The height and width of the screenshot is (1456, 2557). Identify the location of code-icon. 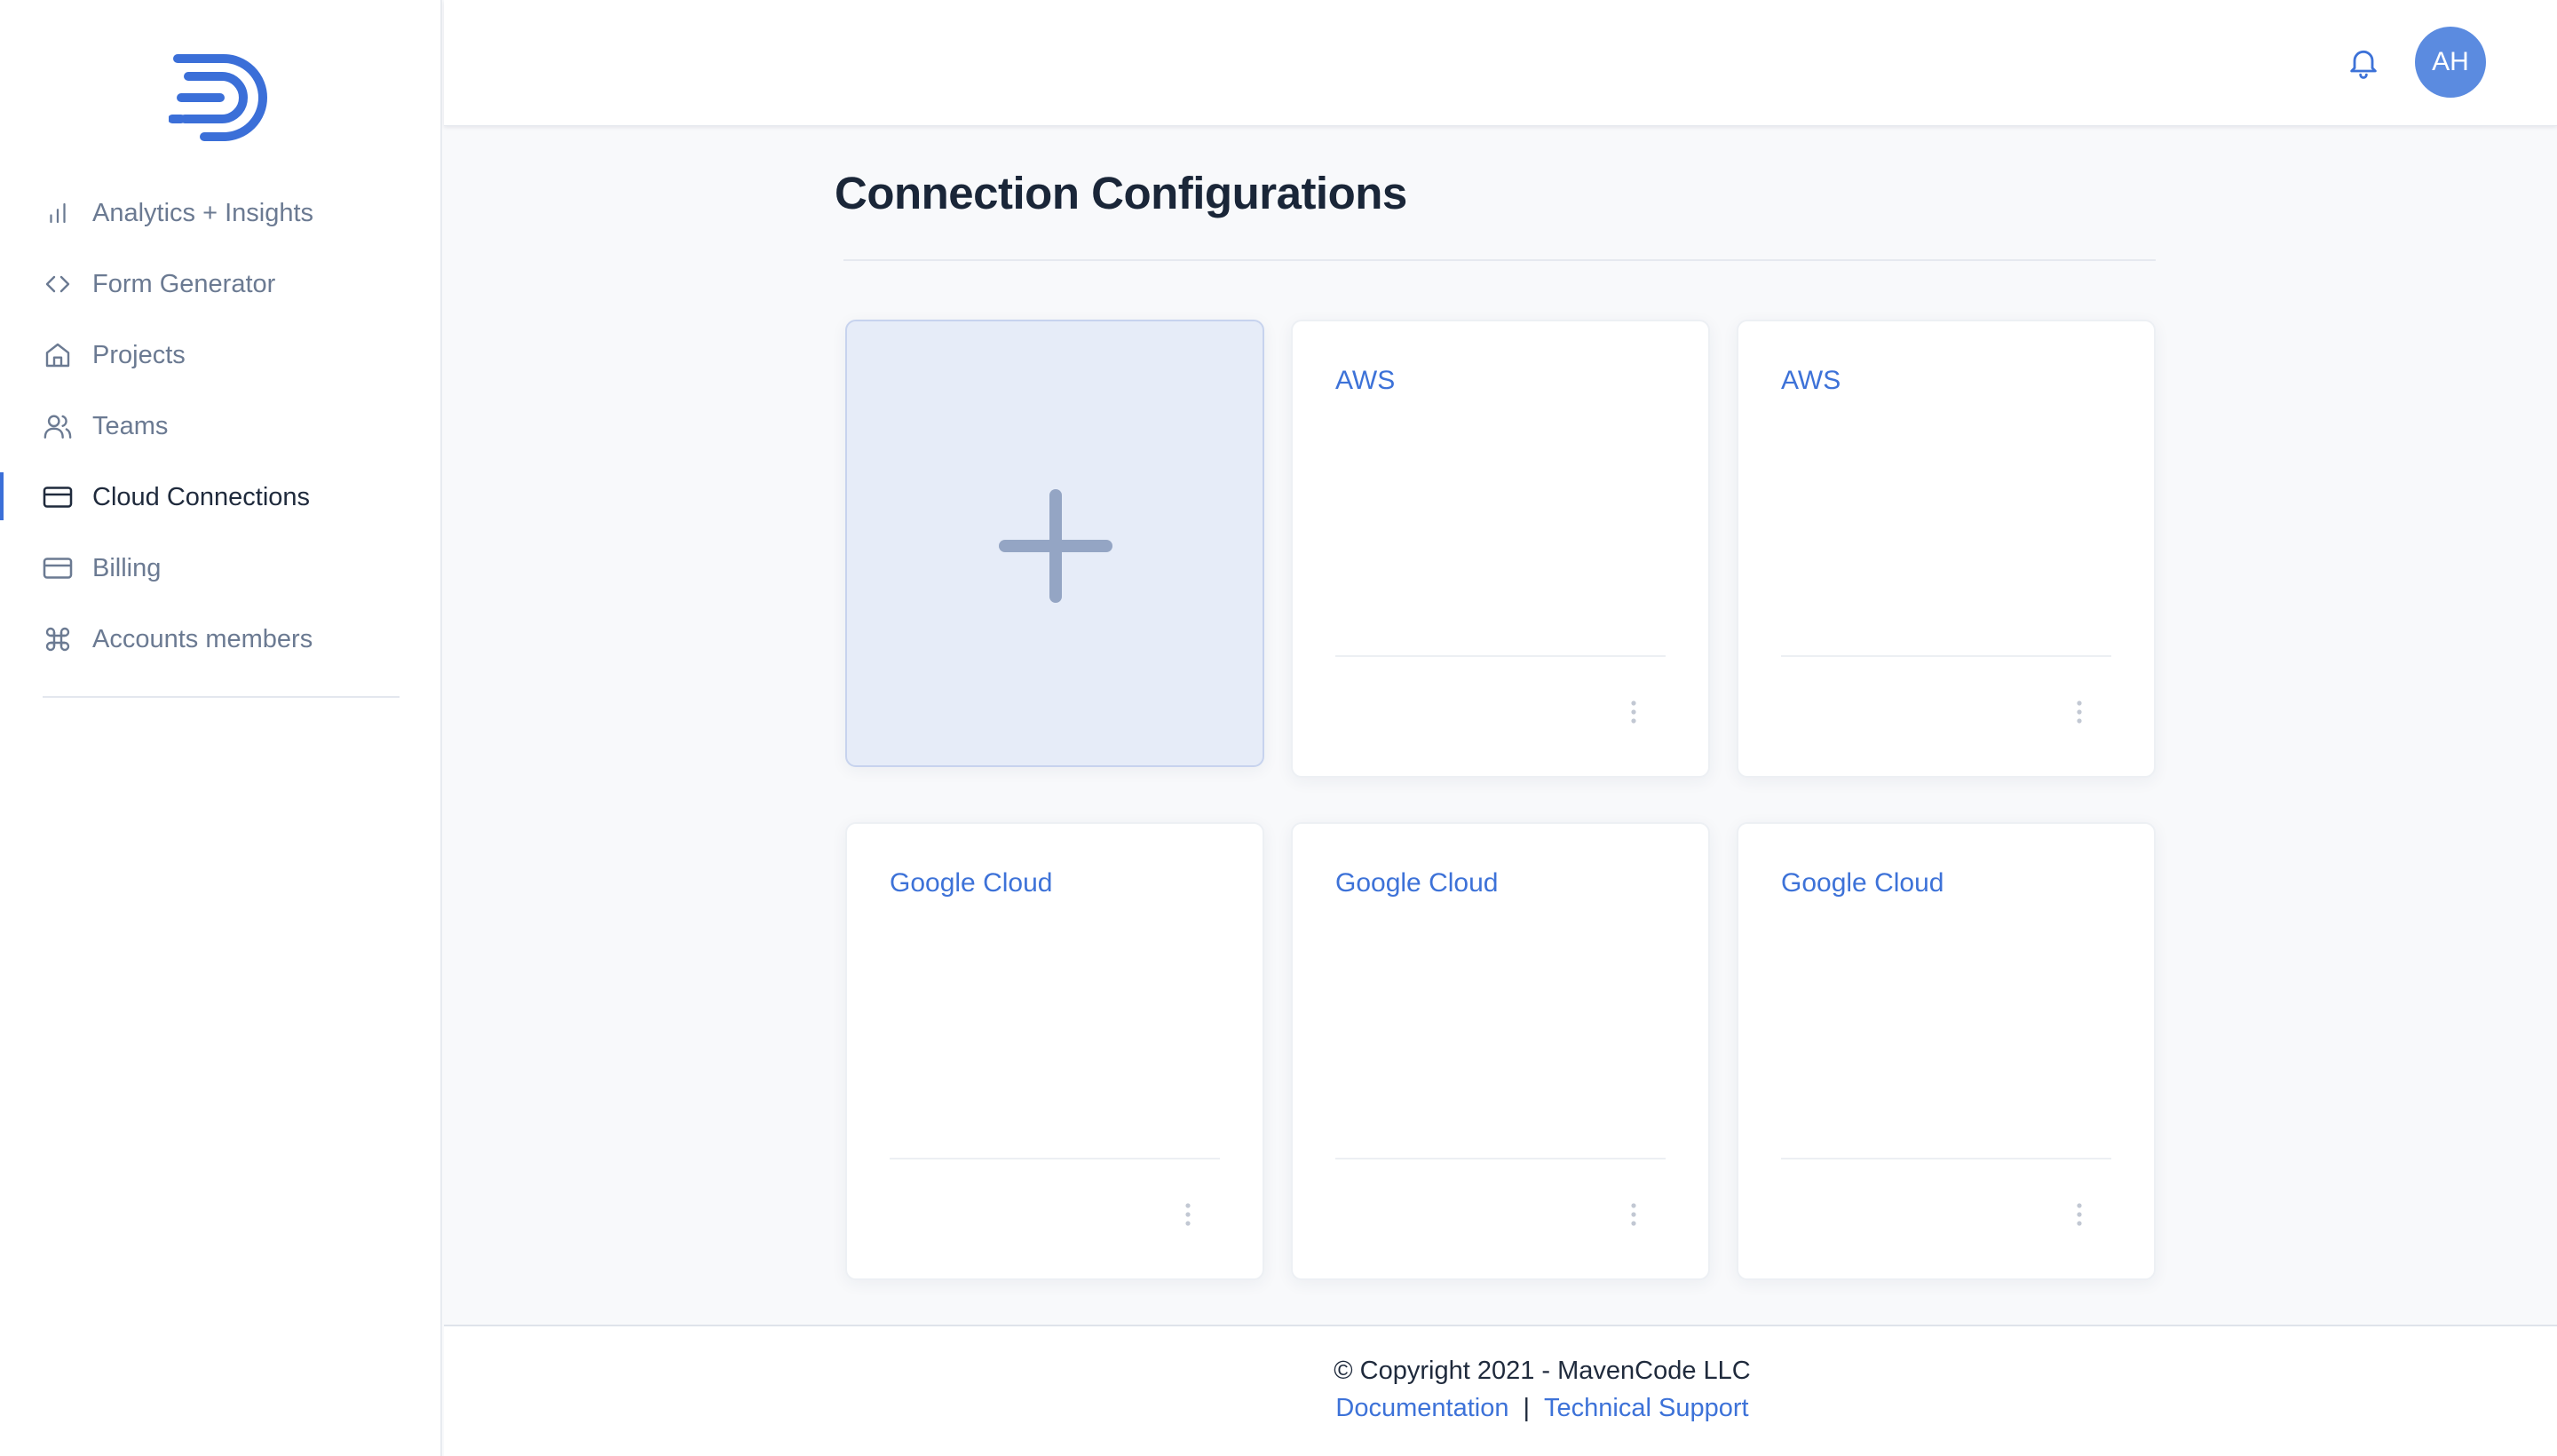
(58, 284).